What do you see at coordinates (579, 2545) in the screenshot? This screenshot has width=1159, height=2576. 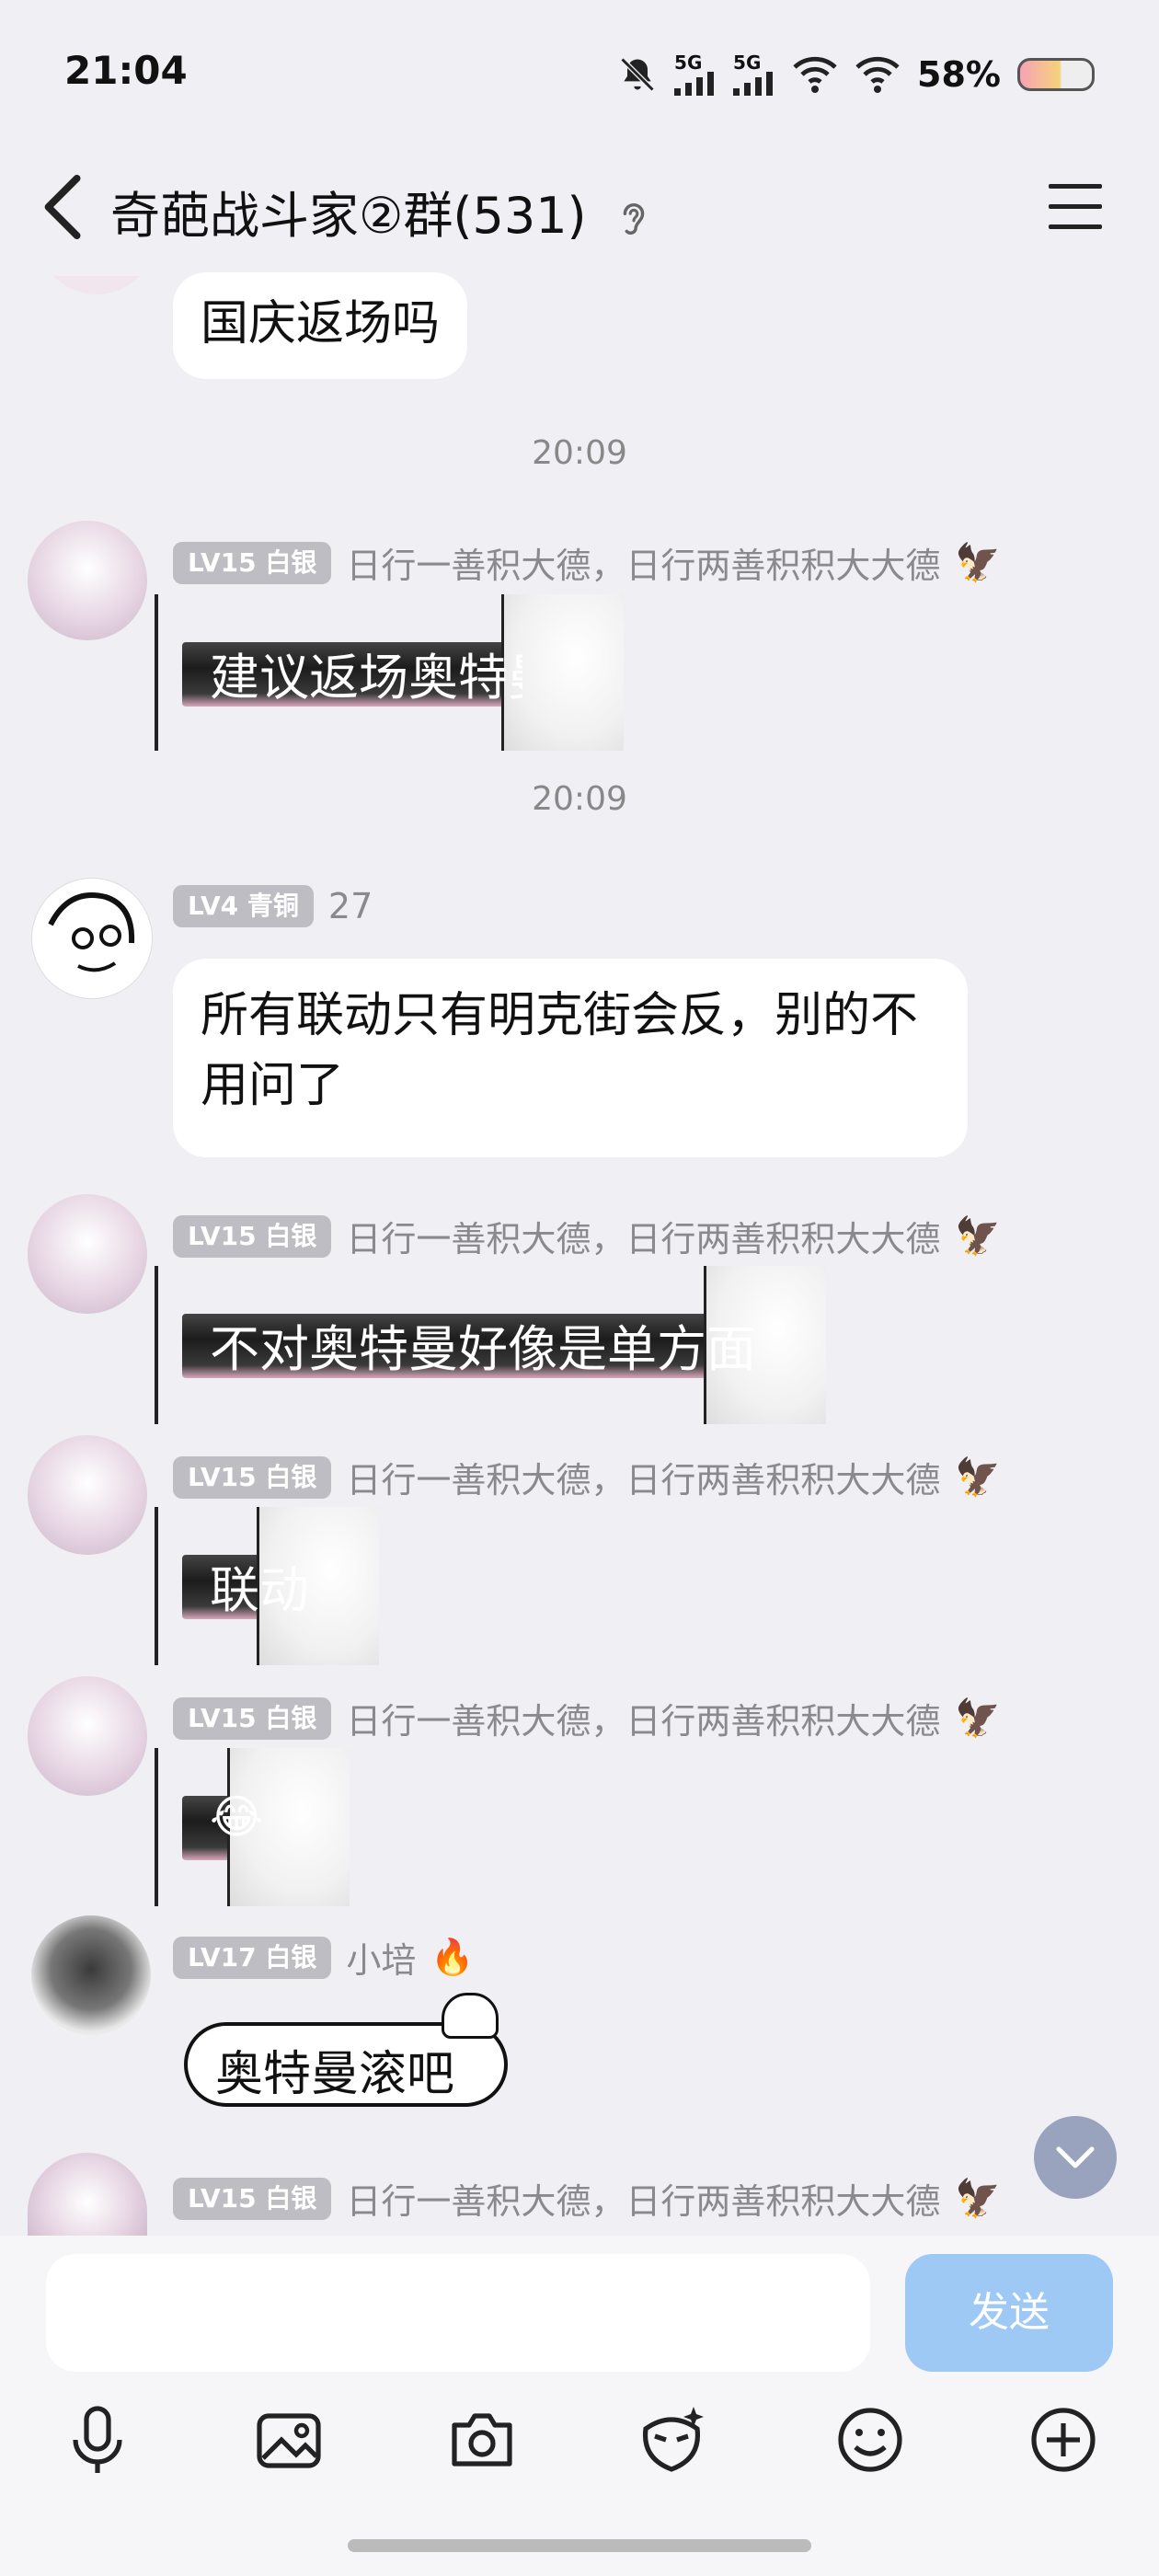 I see `home-indicator` at bounding box center [579, 2545].